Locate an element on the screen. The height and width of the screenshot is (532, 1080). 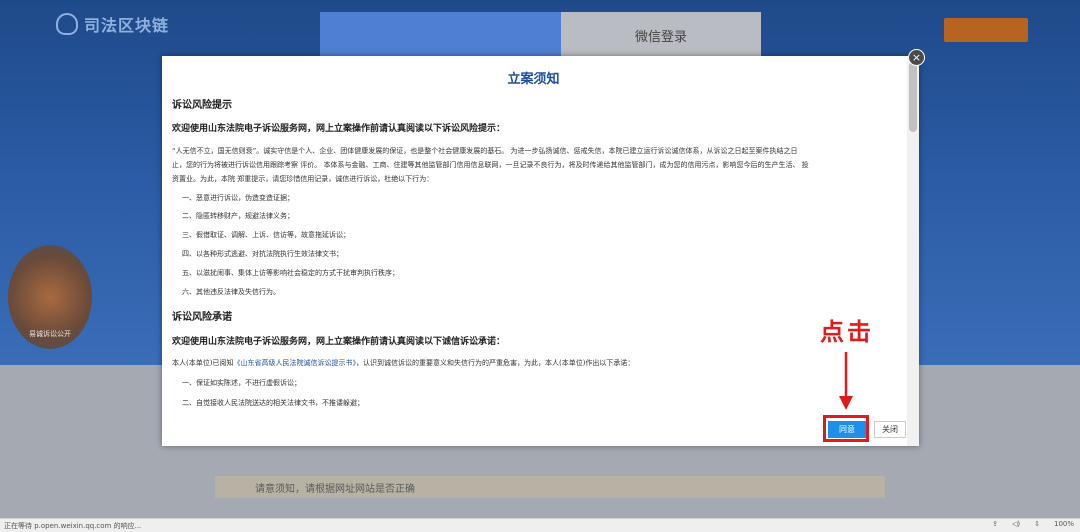
login-tab-wechat-label: 微信登录 is located at coordinates (660, 37).